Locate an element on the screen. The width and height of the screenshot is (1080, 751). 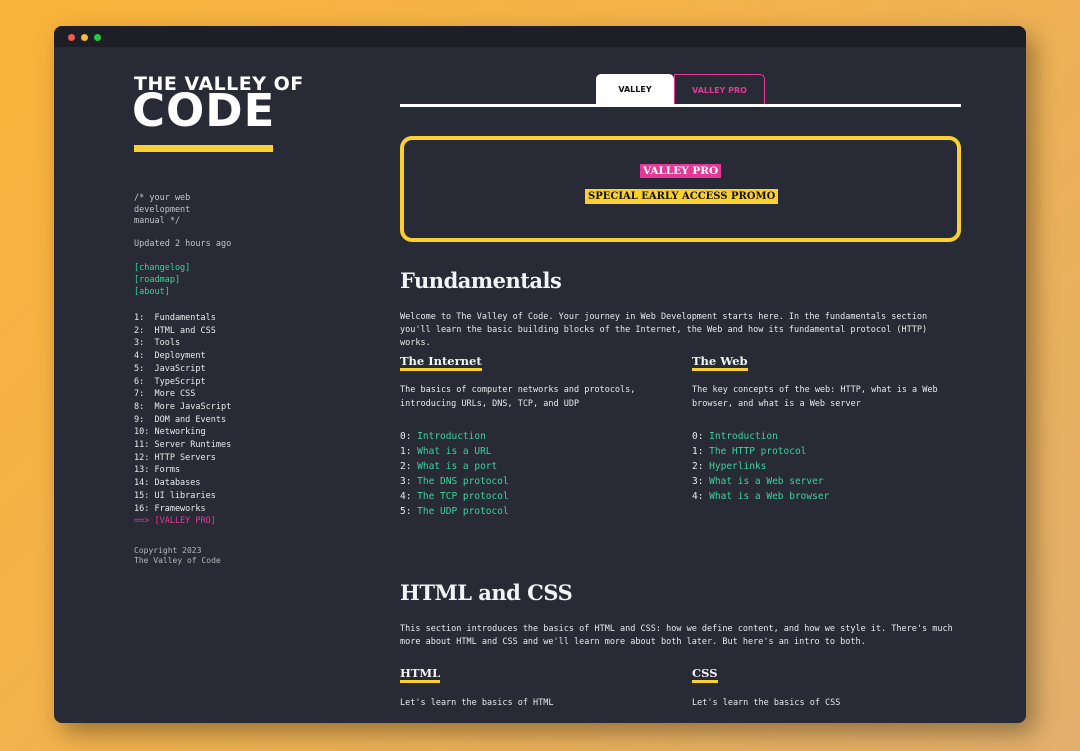
lesson-link: The HTTP protocol is located at coordinates (757, 451).